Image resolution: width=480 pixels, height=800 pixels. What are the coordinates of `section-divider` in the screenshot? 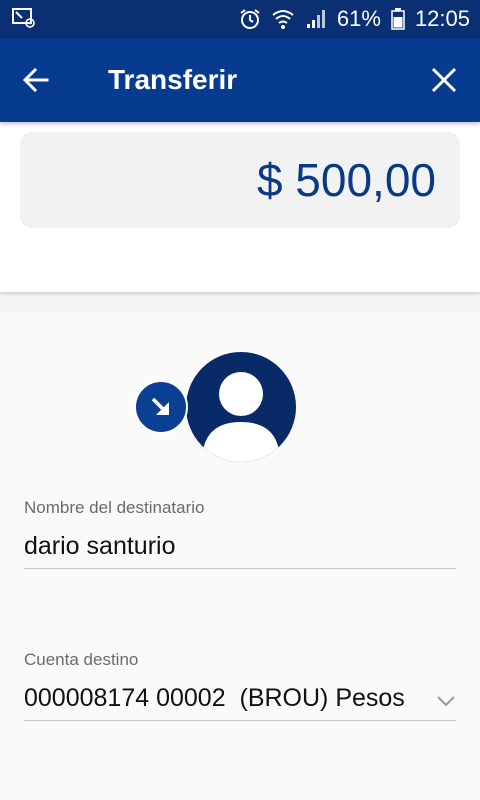 It's located at (240, 302).